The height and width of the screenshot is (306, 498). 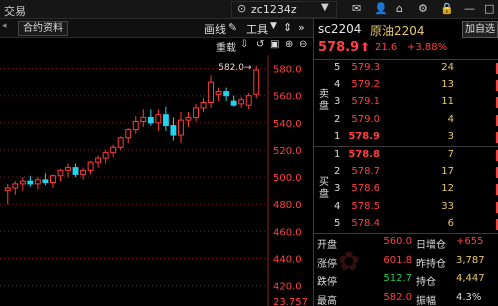 What do you see at coordinates (406, 172) in the screenshot?
I see `bid-row: 2 578.7 17` at bounding box center [406, 172].